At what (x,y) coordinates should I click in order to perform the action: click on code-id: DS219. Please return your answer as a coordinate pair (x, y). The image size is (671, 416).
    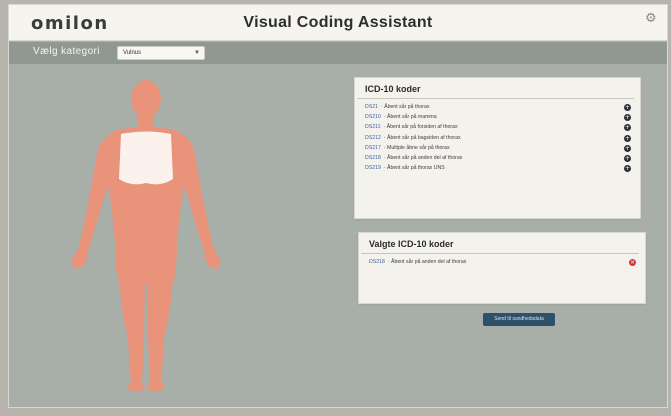
    Looking at the image, I should click on (373, 168).